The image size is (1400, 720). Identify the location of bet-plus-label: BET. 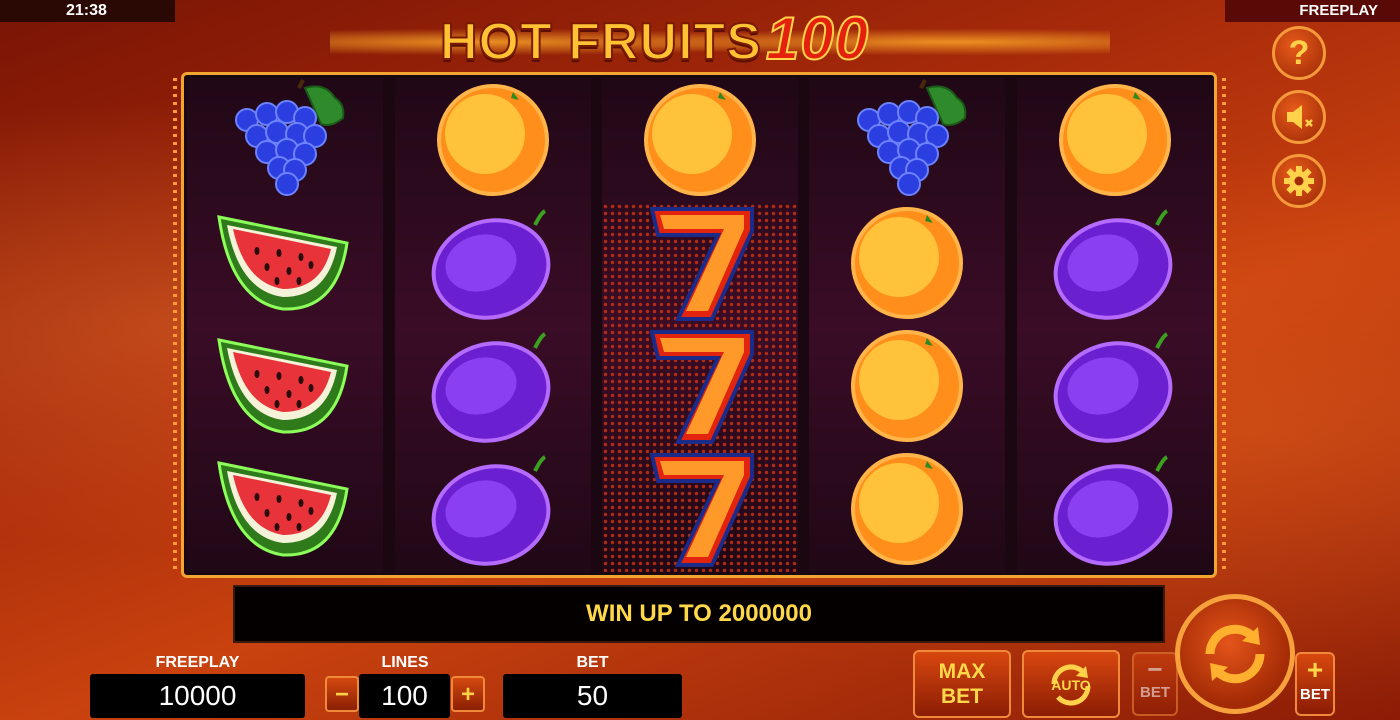
(1315, 694).